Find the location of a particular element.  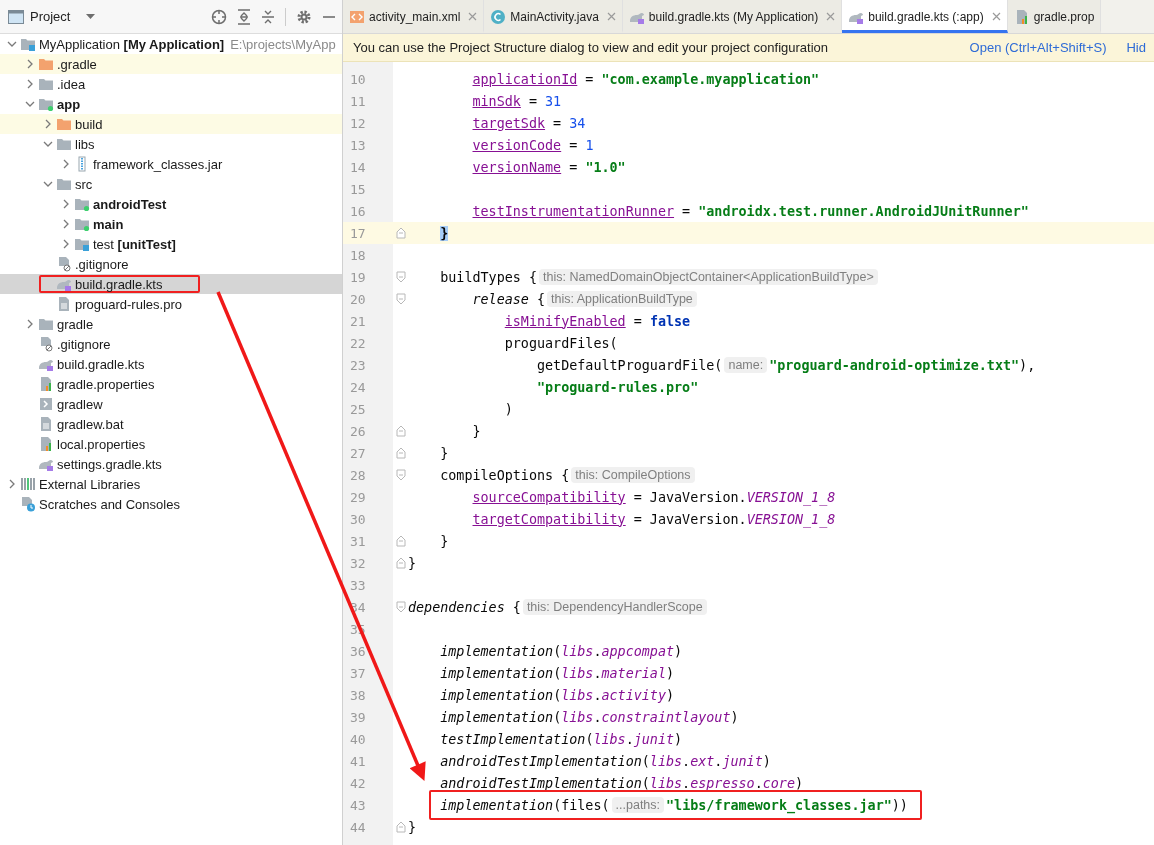

line-number: 20 is located at coordinates (358, 299).